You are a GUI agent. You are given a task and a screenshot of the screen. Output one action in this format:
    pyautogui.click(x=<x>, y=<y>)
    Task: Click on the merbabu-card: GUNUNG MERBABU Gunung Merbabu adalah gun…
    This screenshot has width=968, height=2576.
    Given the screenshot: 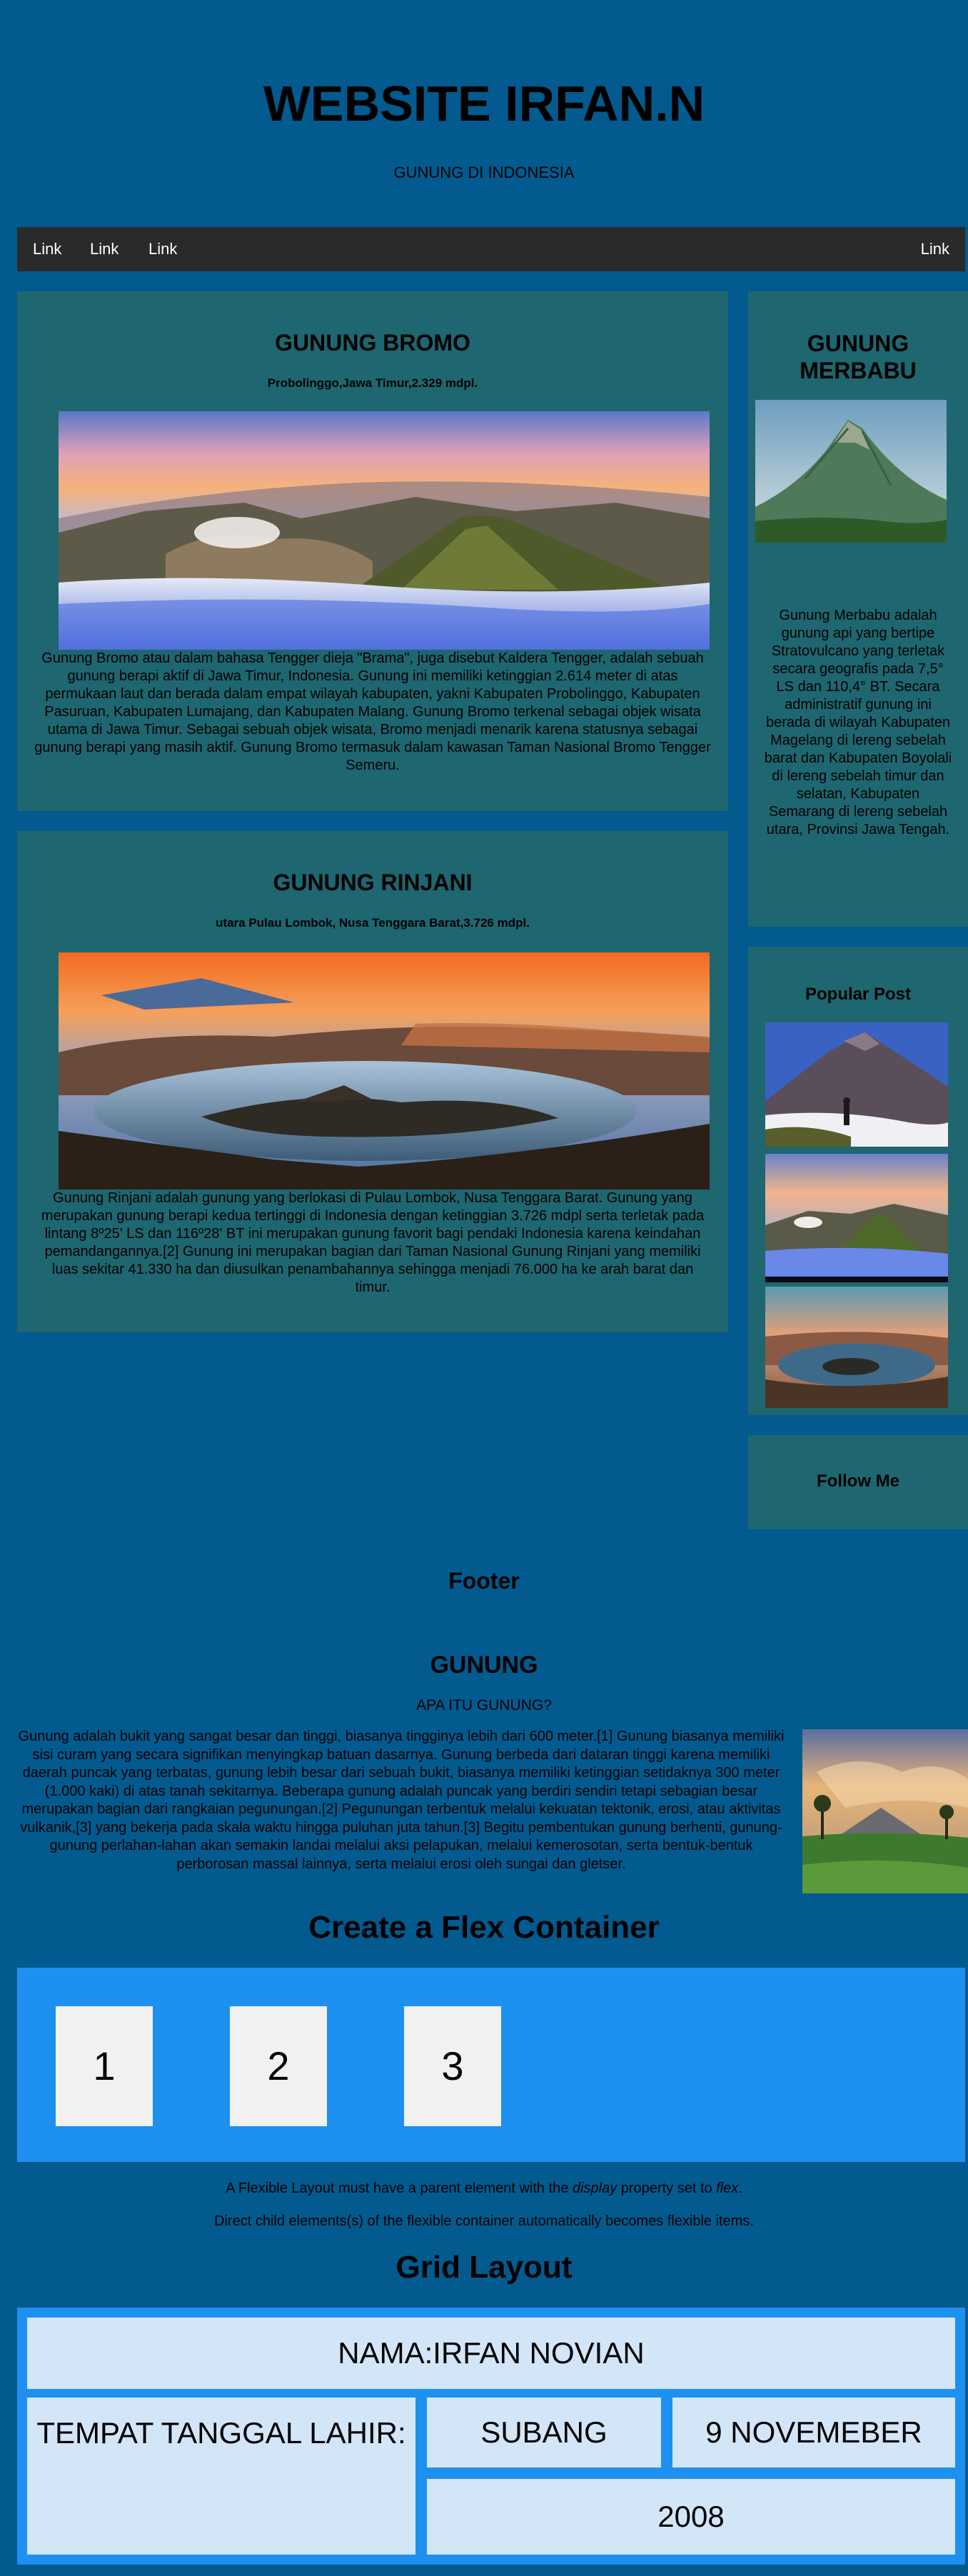 What is the action you would take?
    pyautogui.click(x=858, y=609)
    